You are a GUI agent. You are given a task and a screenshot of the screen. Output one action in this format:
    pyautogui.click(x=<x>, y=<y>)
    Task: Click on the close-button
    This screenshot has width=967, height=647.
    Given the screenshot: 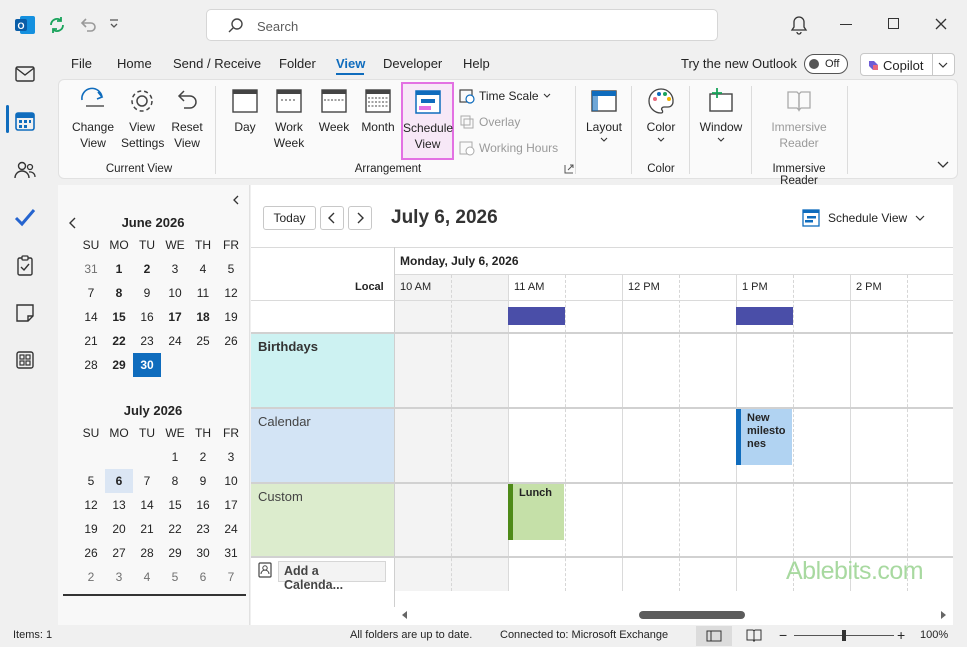 What is the action you would take?
    pyautogui.click(x=941, y=24)
    